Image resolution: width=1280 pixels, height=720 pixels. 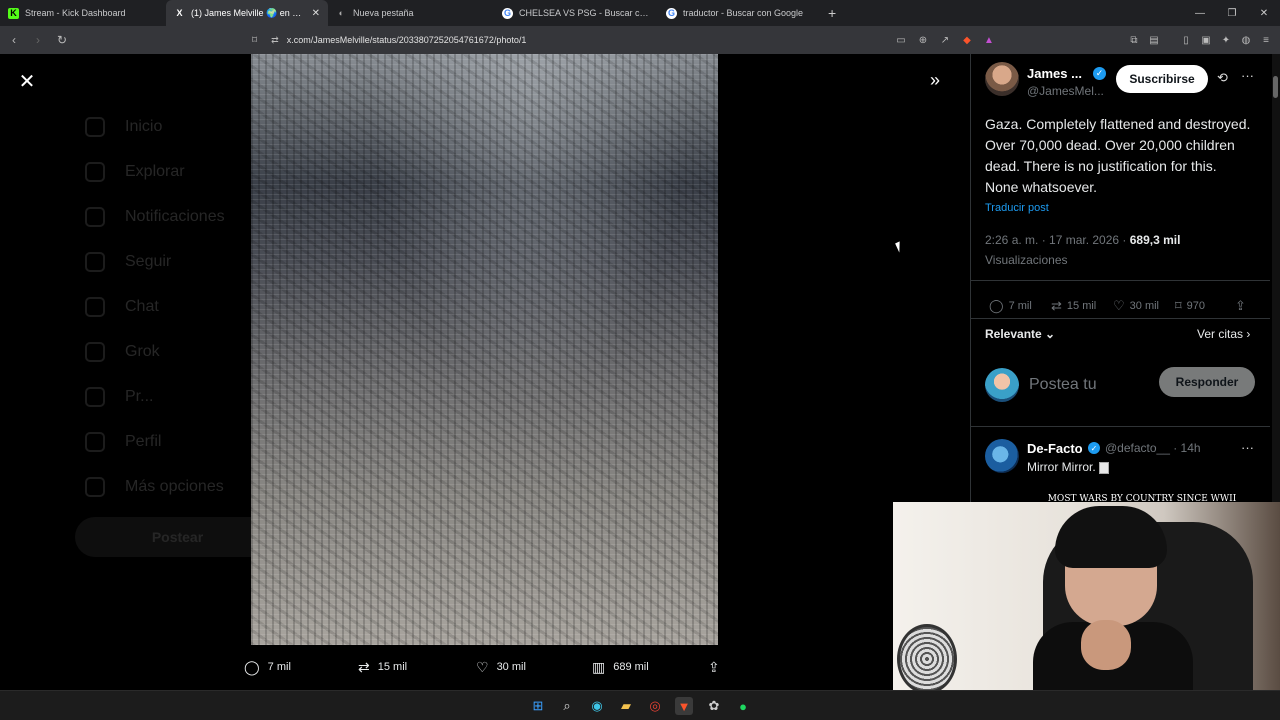 What do you see at coordinates (175, 216) in the screenshot?
I see `nav-label: Notificaciones` at bounding box center [175, 216].